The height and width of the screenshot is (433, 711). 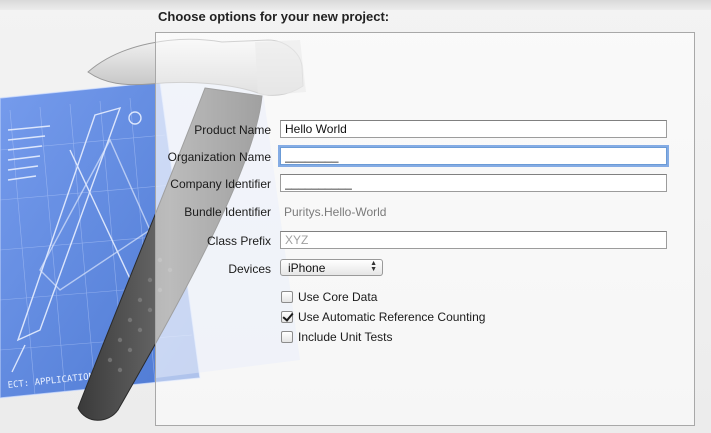 I want to click on use-core-data-label: Use Core Data, so click(x=338, y=297).